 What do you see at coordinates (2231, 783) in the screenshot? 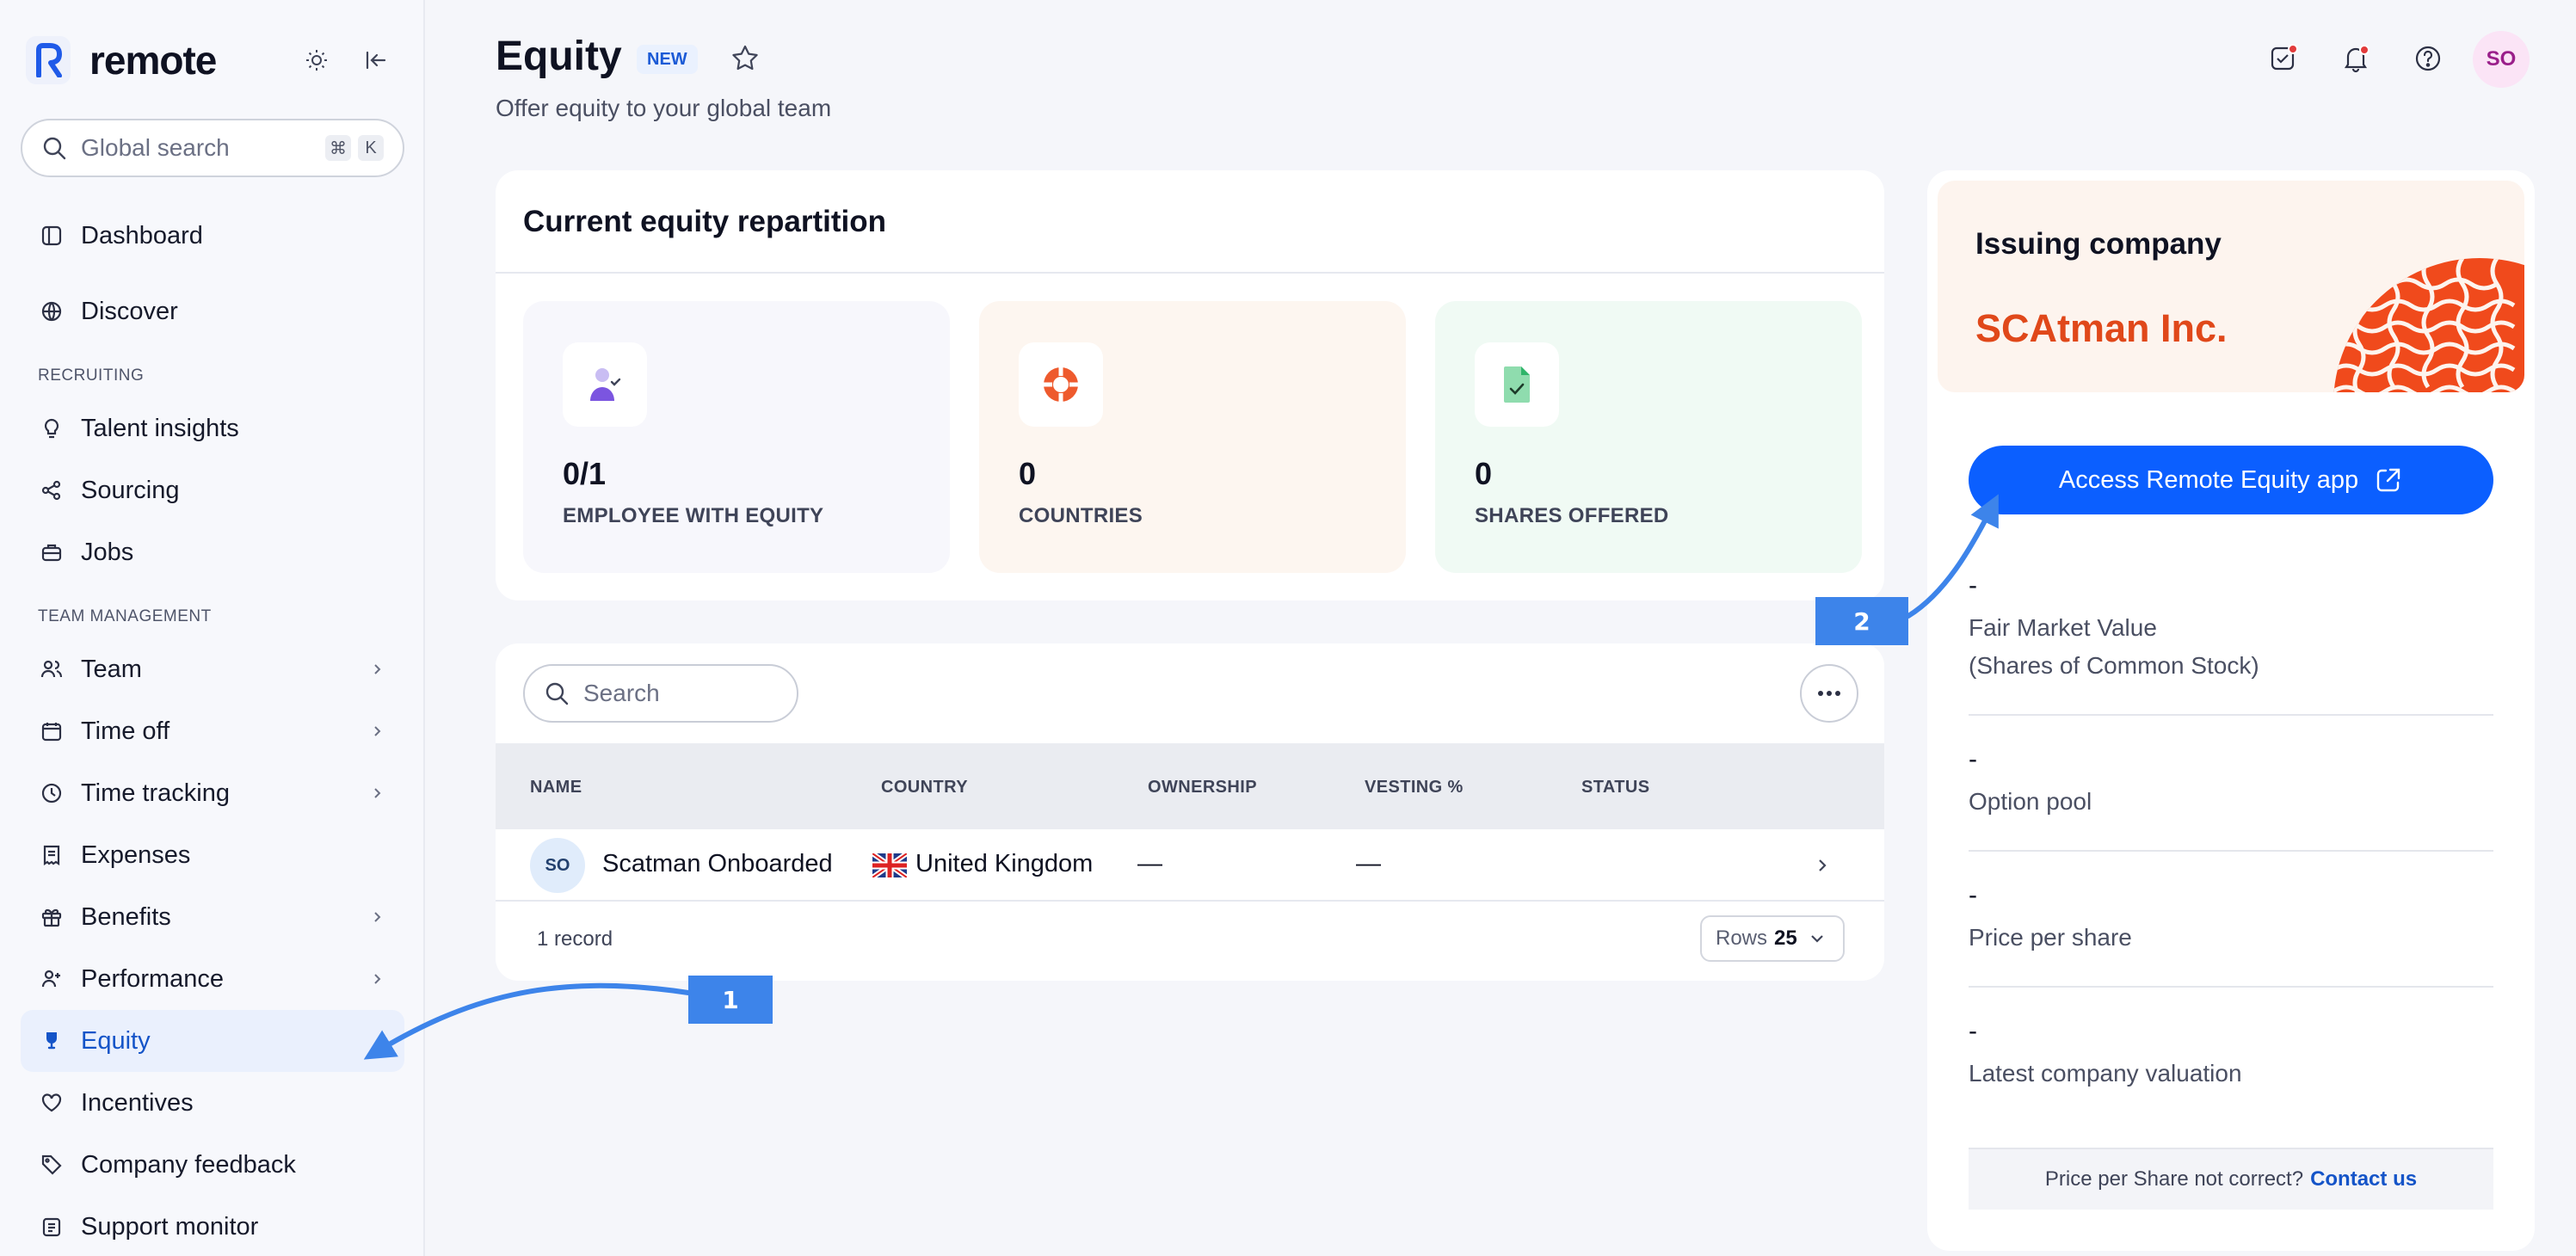
I see `option-pool-field: - Option pool` at bounding box center [2231, 783].